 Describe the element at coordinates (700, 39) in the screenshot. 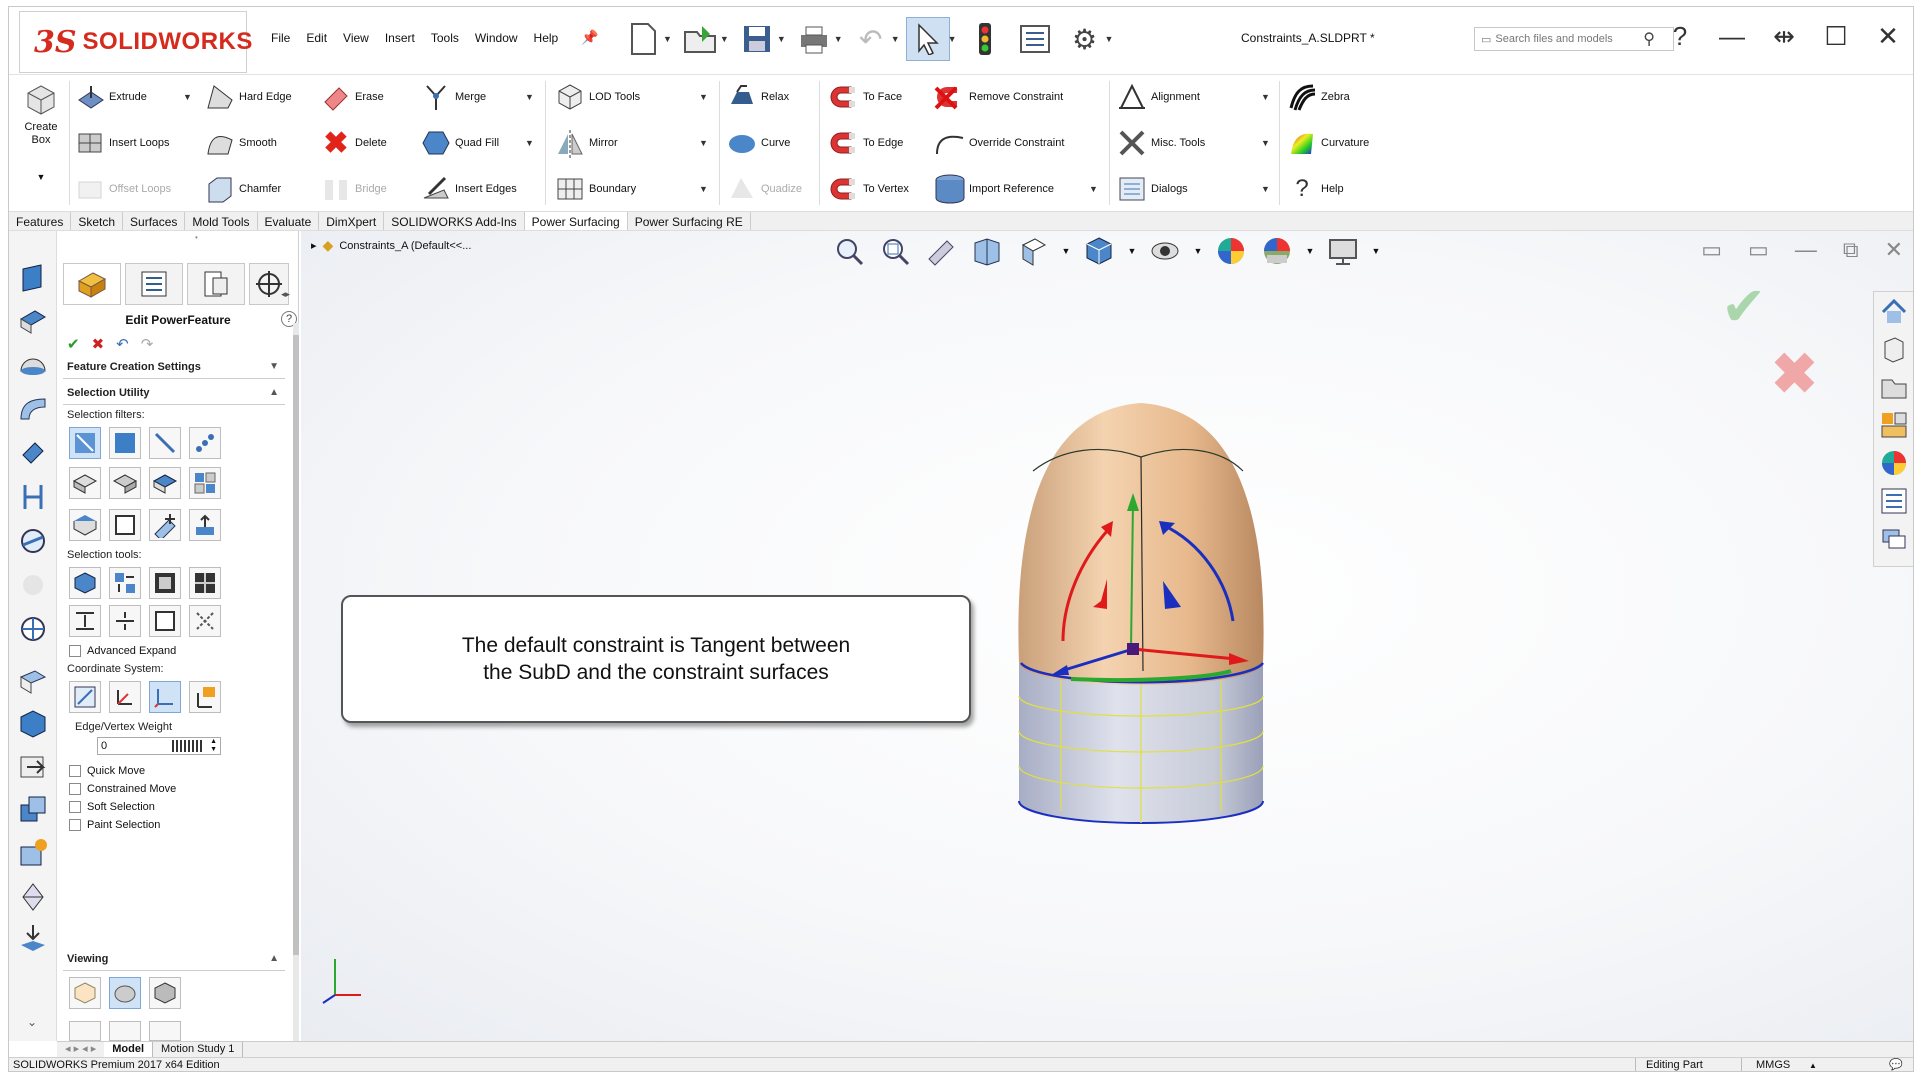

I see `open-document-icon` at that location.